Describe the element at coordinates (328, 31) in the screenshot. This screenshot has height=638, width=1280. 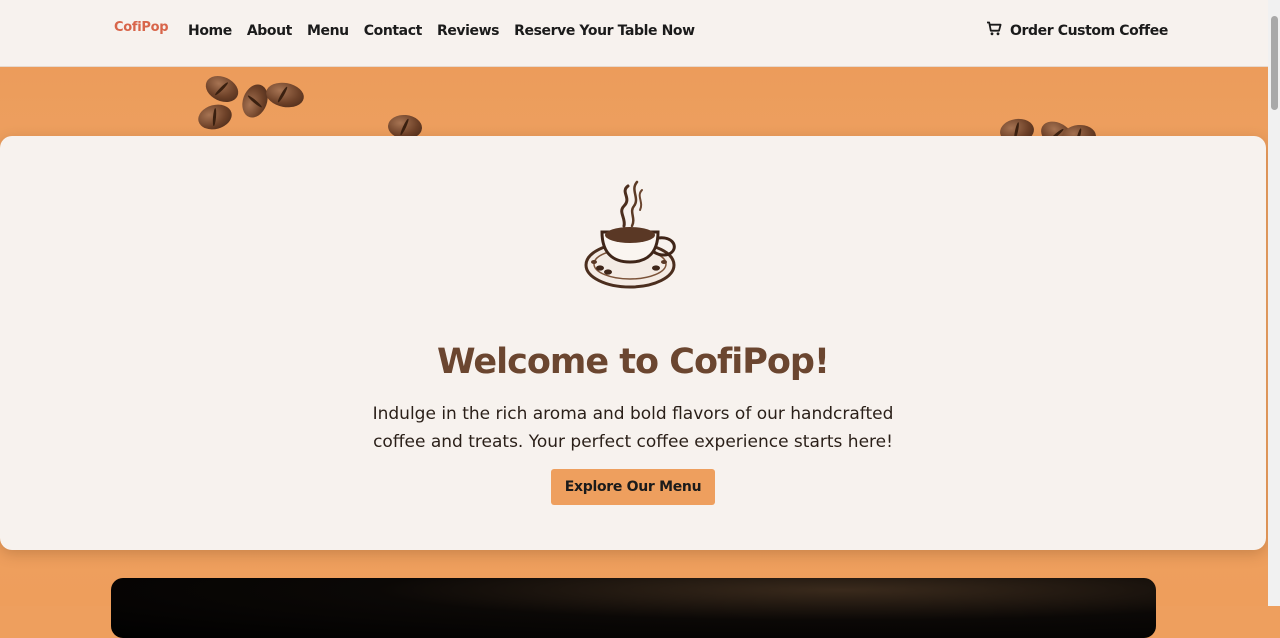
I see `nav-link-menu: Menu` at that location.